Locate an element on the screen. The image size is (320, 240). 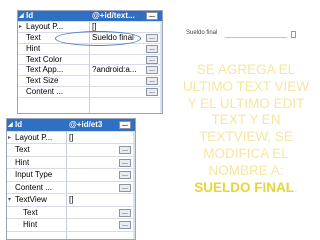
property-group-textview: ▾ TextView [] is located at coordinates (71, 200).